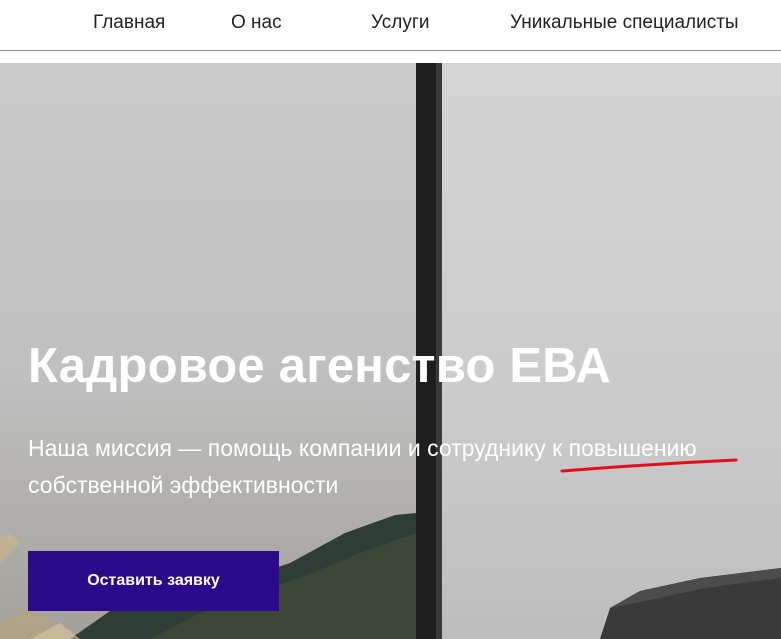 The image size is (781, 639). Describe the element at coordinates (624, 23) in the screenshot. I see `nav-link-specialists: Уникальные специалисты` at that location.